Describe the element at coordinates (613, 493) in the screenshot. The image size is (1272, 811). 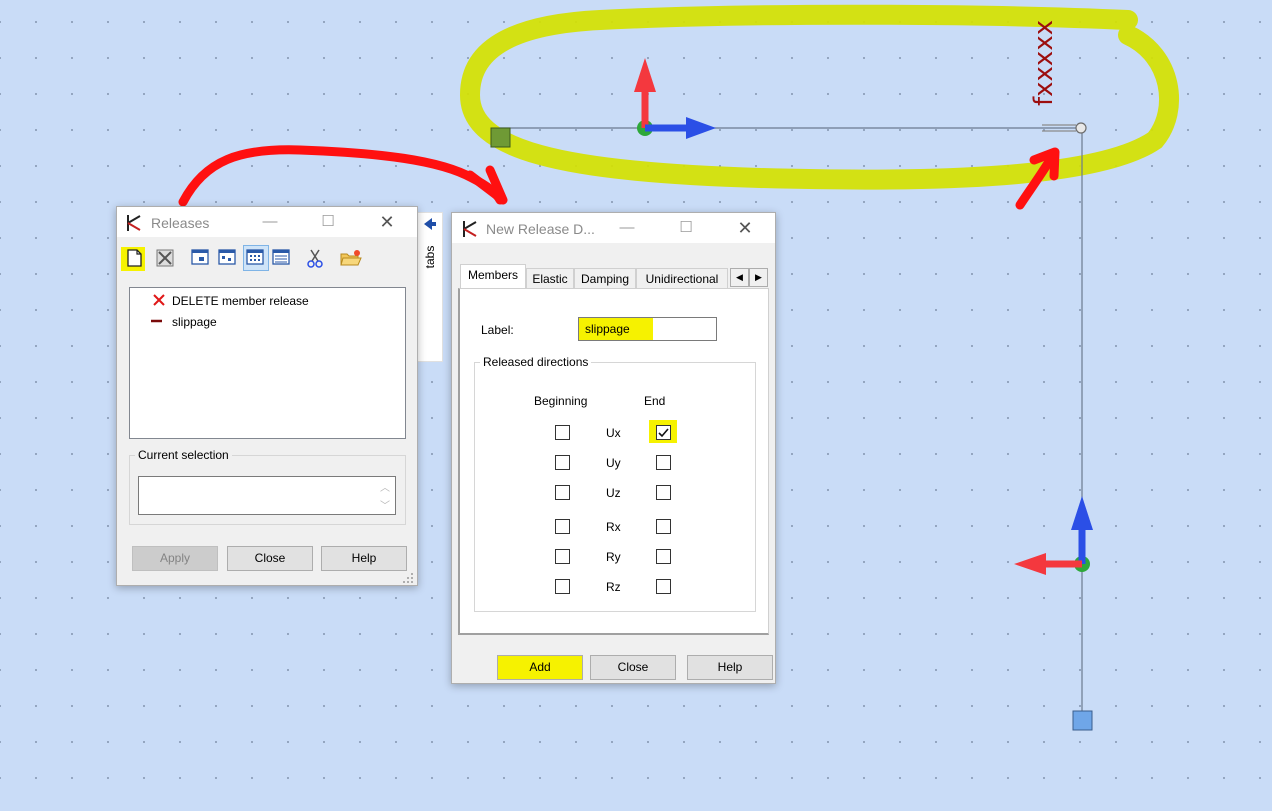
I see `uz-label: Uz` at that location.